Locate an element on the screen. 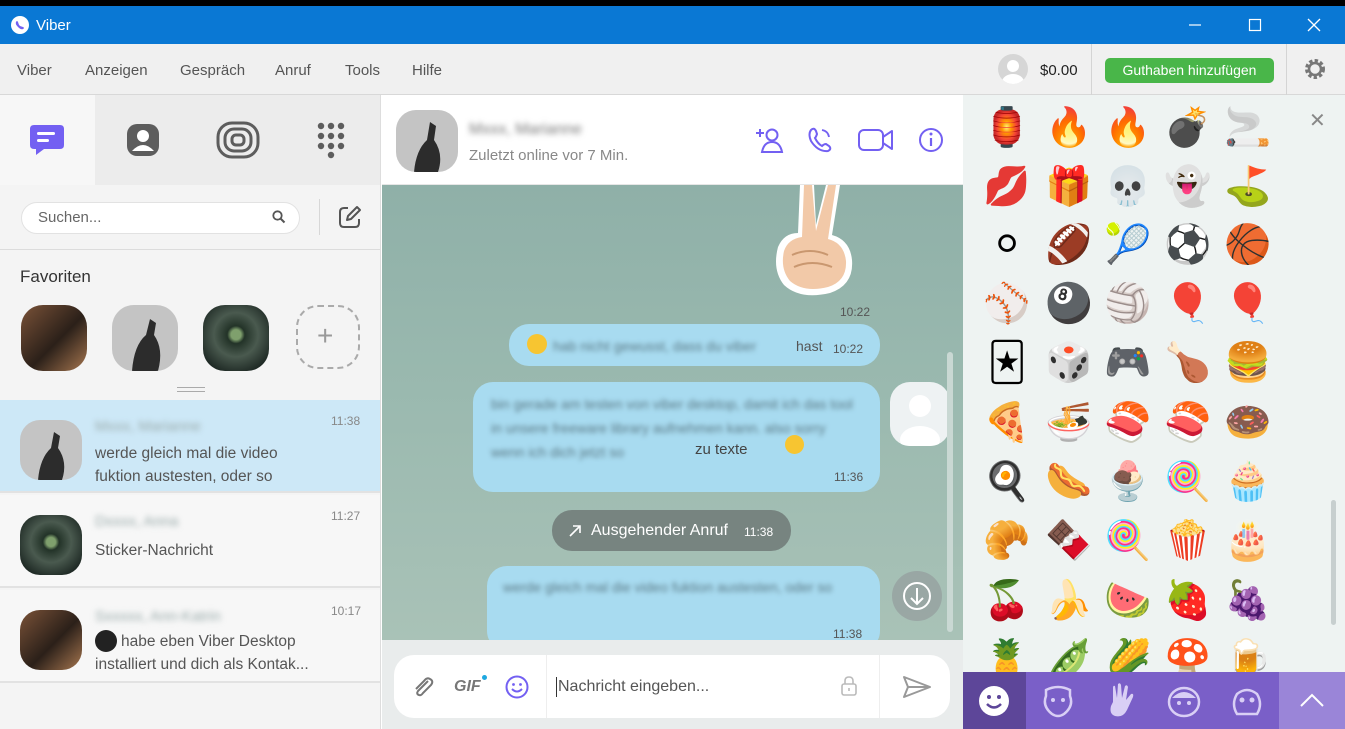 This screenshot has height=729, width=1345. emoji-sticker: 🍫 is located at coordinates (1069, 540).